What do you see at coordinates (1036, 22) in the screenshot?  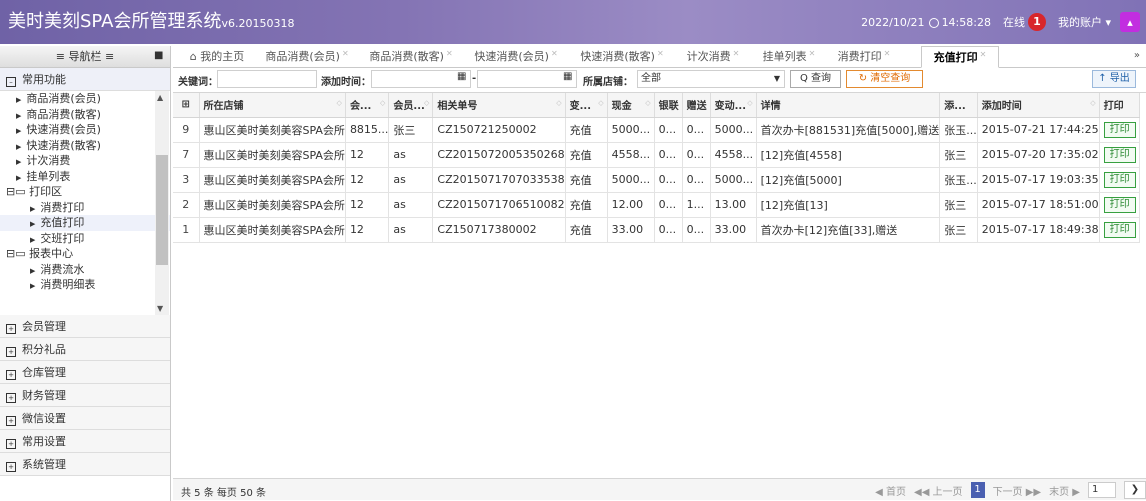 I see `online-count-badge: 1` at bounding box center [1036, 22].